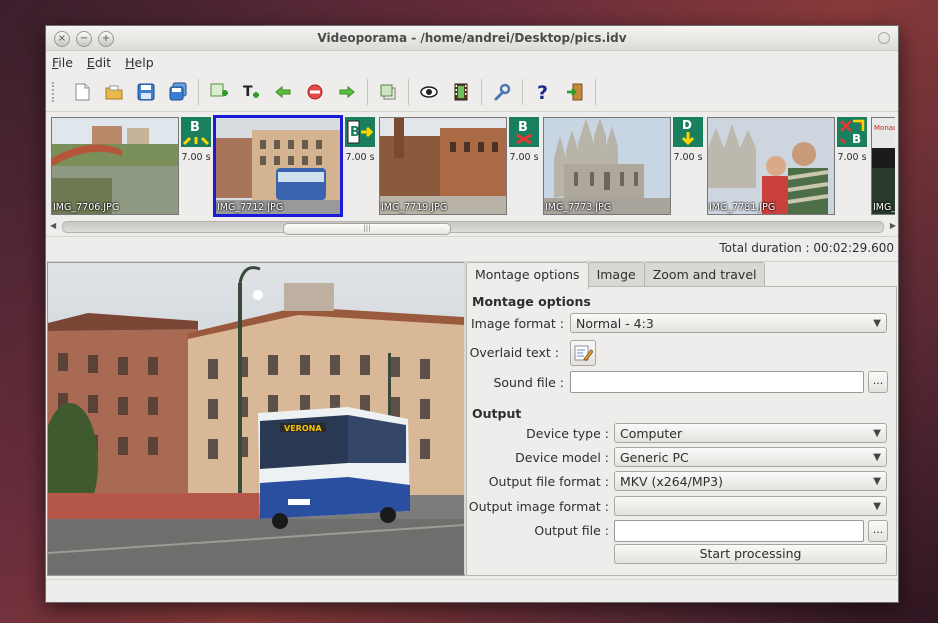 The image size is (938, 623). I want to click on output-file-format-select: MKV (x264/MP3) ▼, so click(750, 481).